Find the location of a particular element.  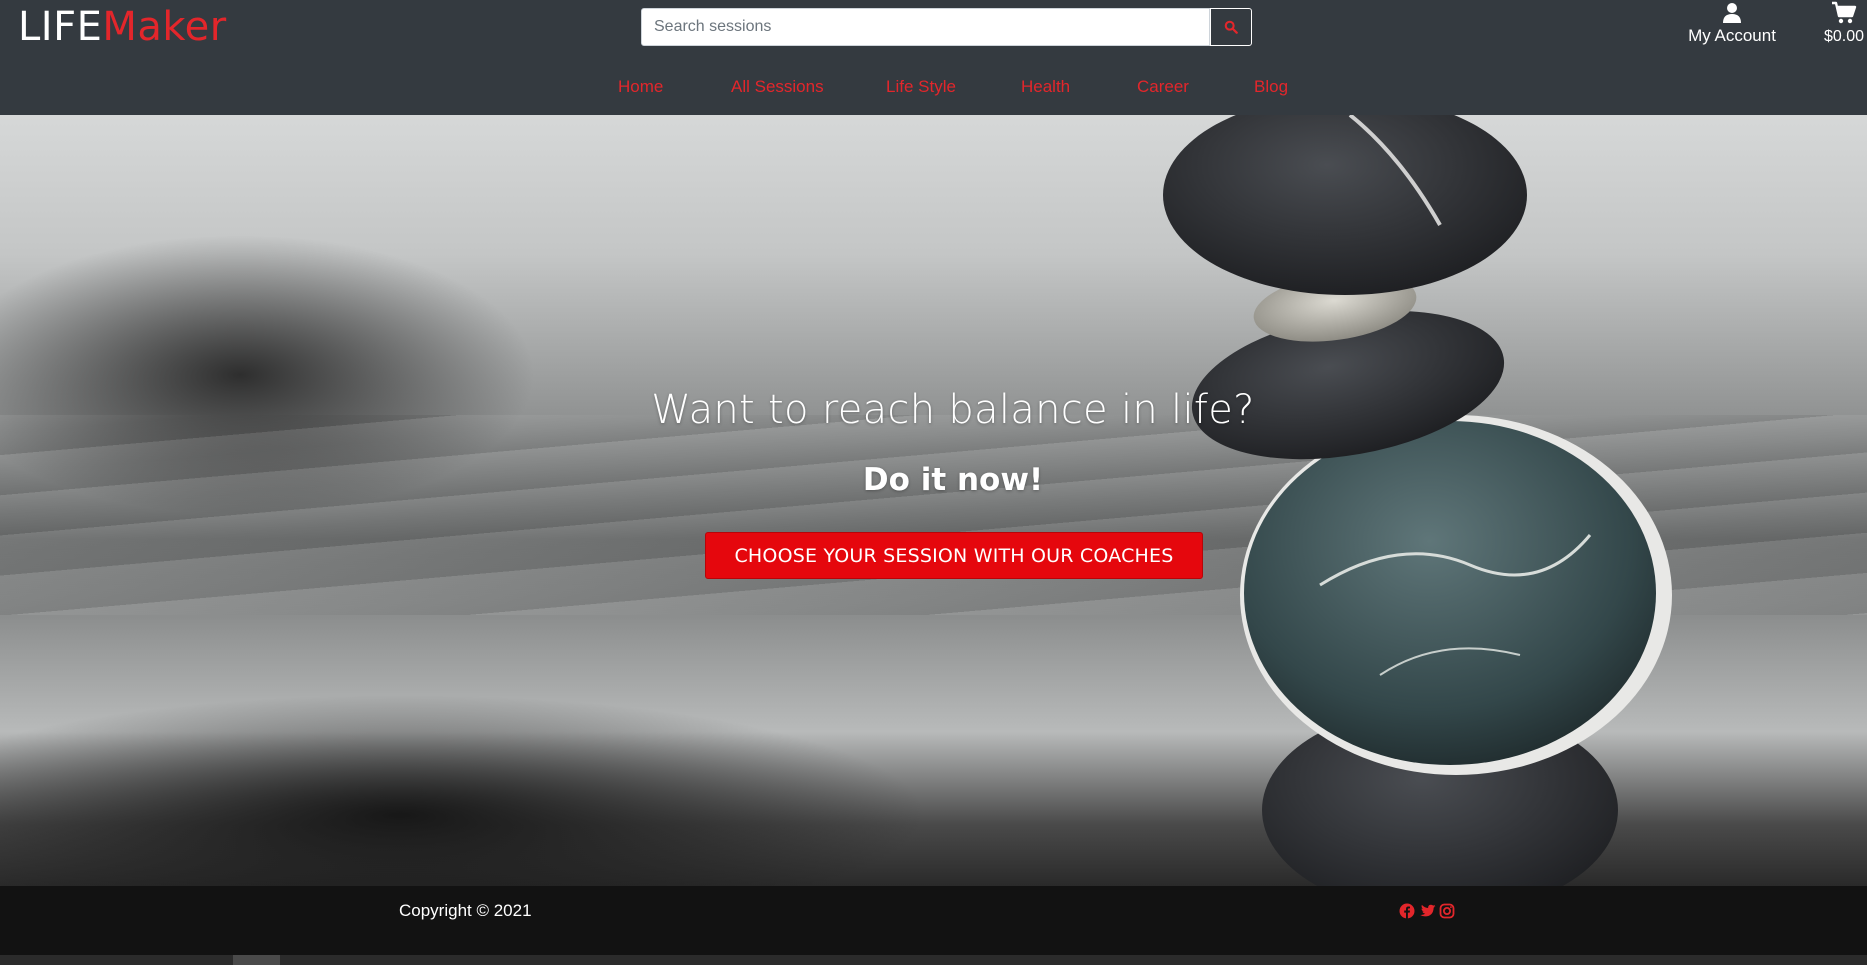

site-footer: Copyright © 2021 is located at coordinates (933, 925).